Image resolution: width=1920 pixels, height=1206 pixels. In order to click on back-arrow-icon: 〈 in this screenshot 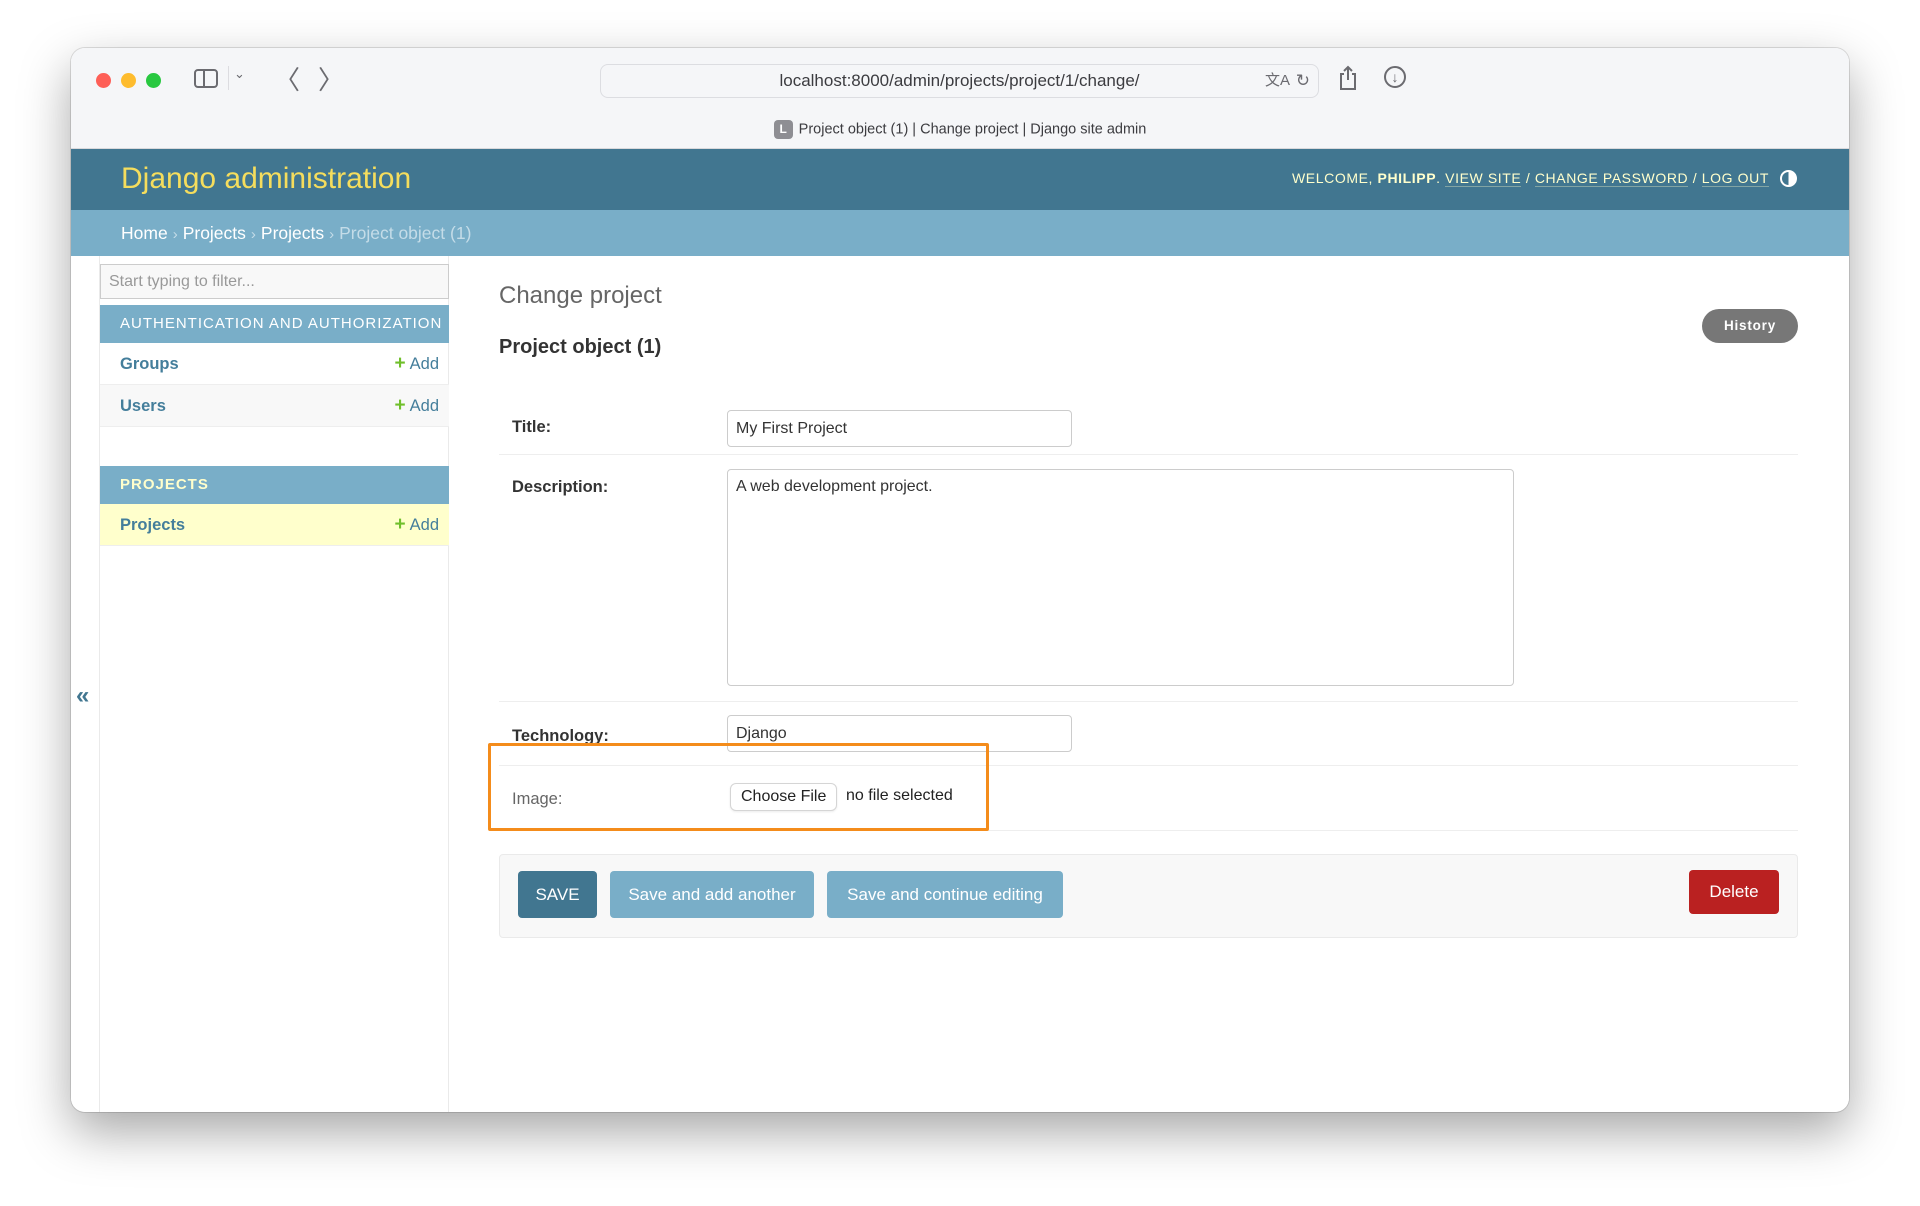, I will do `click(287, 78)`.